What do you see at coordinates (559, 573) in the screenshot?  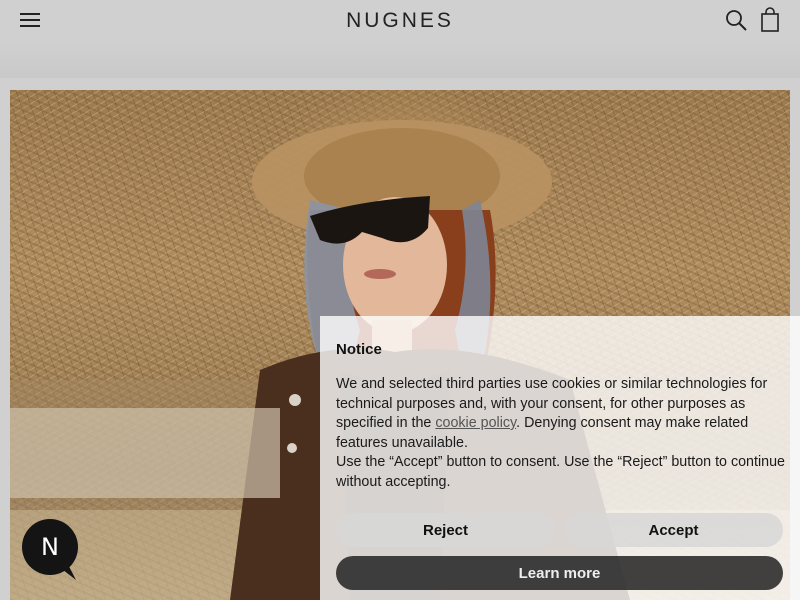 I see `learn-more-button: Learn more` at bounding box center [559, 573].